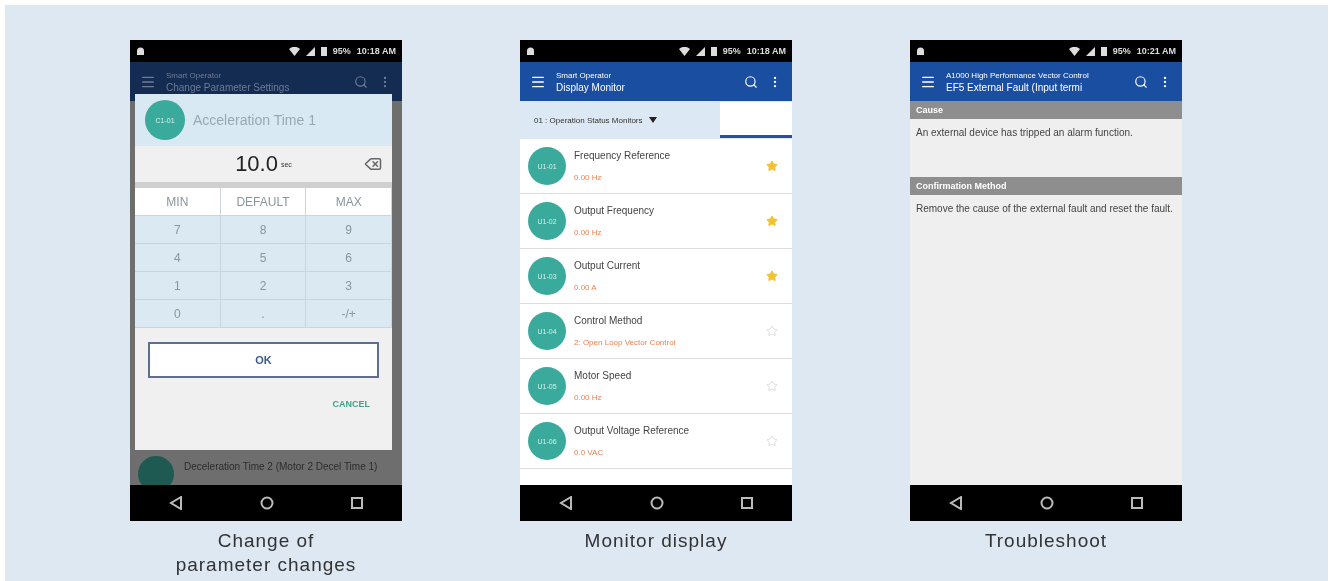 This screenshot has height=581, width=1333. What do you see at coordinates (609, 320) in the screenshot?
I see `monitor-name: Control Method` at bounding box center [609, 320].